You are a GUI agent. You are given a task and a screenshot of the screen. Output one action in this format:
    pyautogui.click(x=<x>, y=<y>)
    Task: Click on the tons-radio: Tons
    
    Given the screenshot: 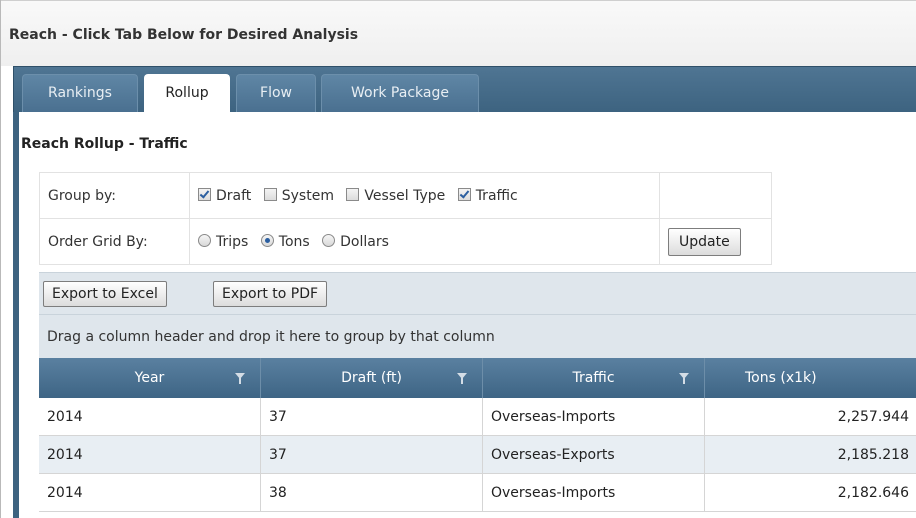 What is the action you would take?
    pyautogui.click(x=285, y=241)
    